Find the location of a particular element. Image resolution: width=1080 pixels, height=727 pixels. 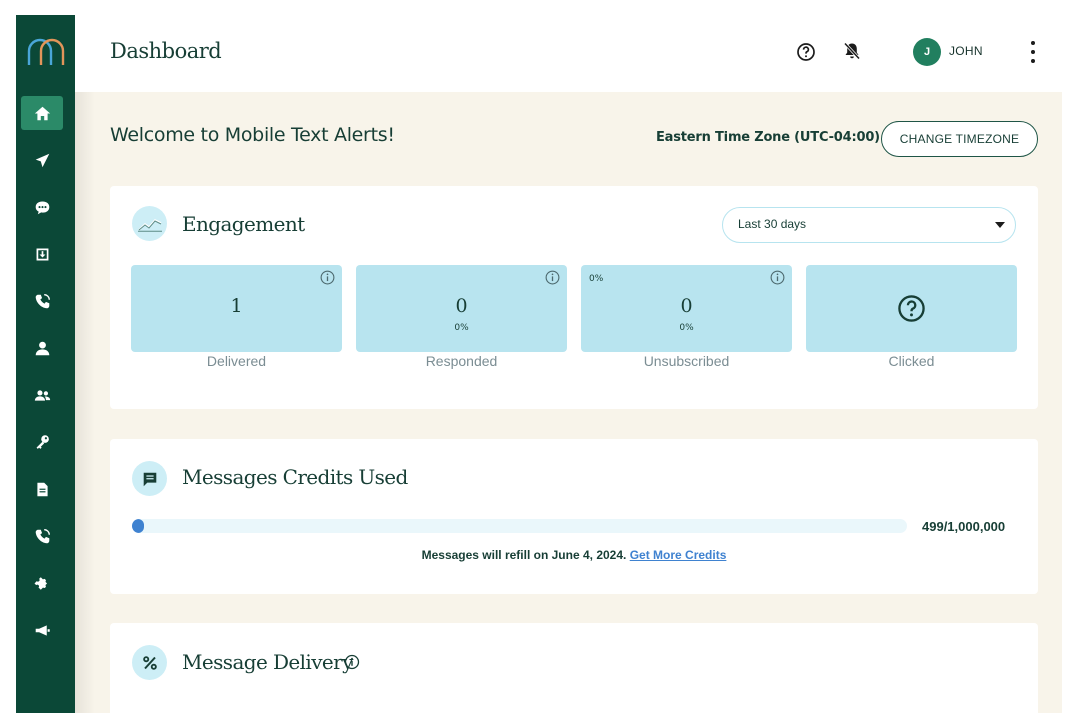

sidebar-item-send is located at coordinates (42, 160).